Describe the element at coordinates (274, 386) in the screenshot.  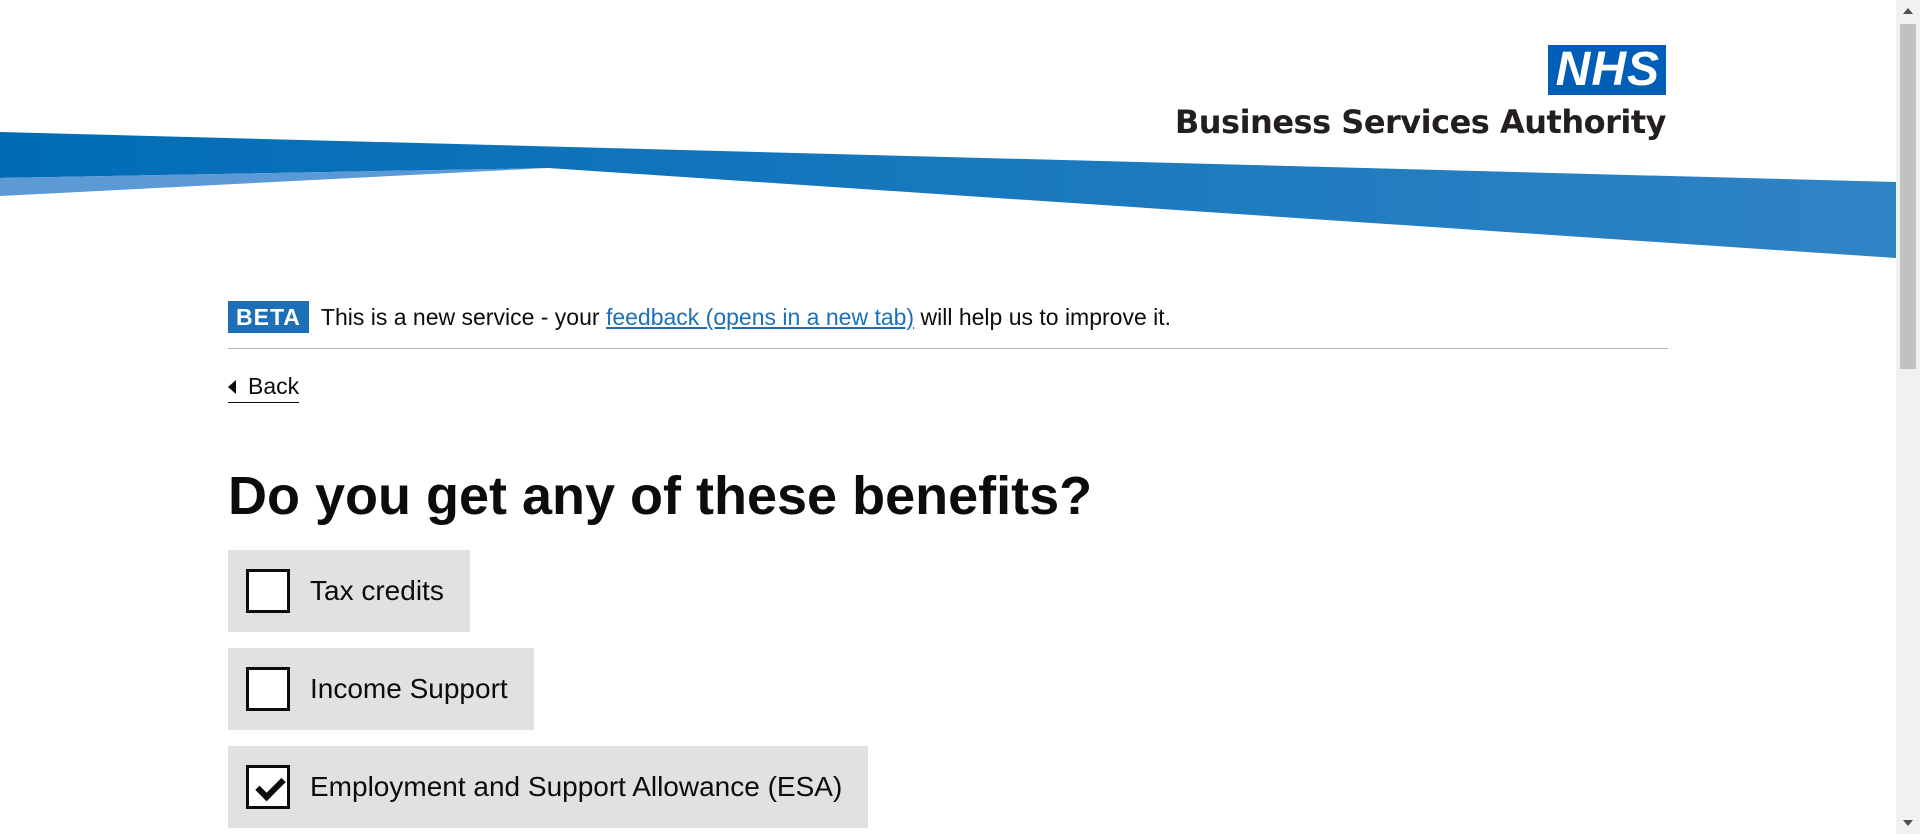
I see `back-link-label: Back` at that location.